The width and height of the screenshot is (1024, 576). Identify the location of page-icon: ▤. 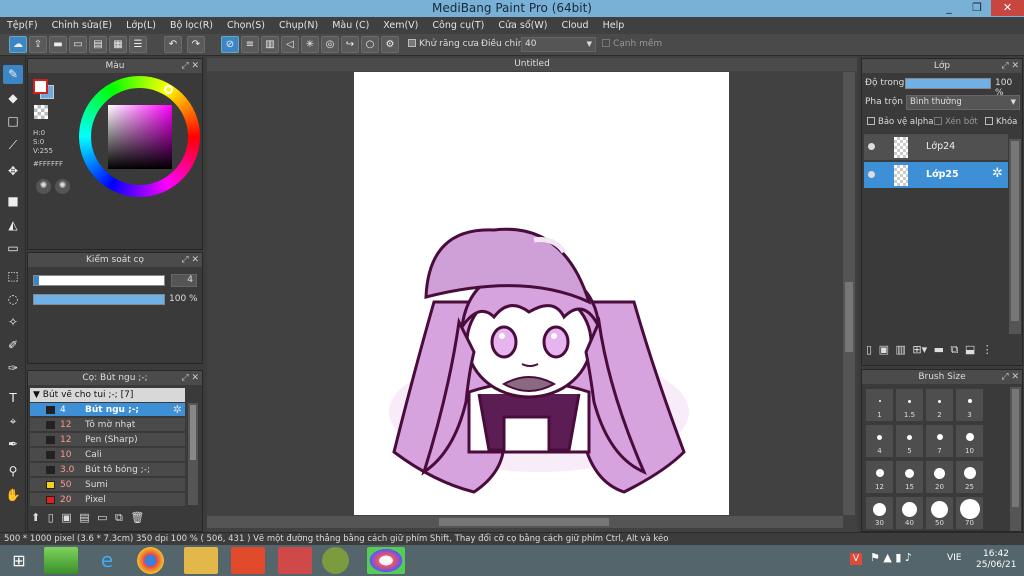
(98, 44).